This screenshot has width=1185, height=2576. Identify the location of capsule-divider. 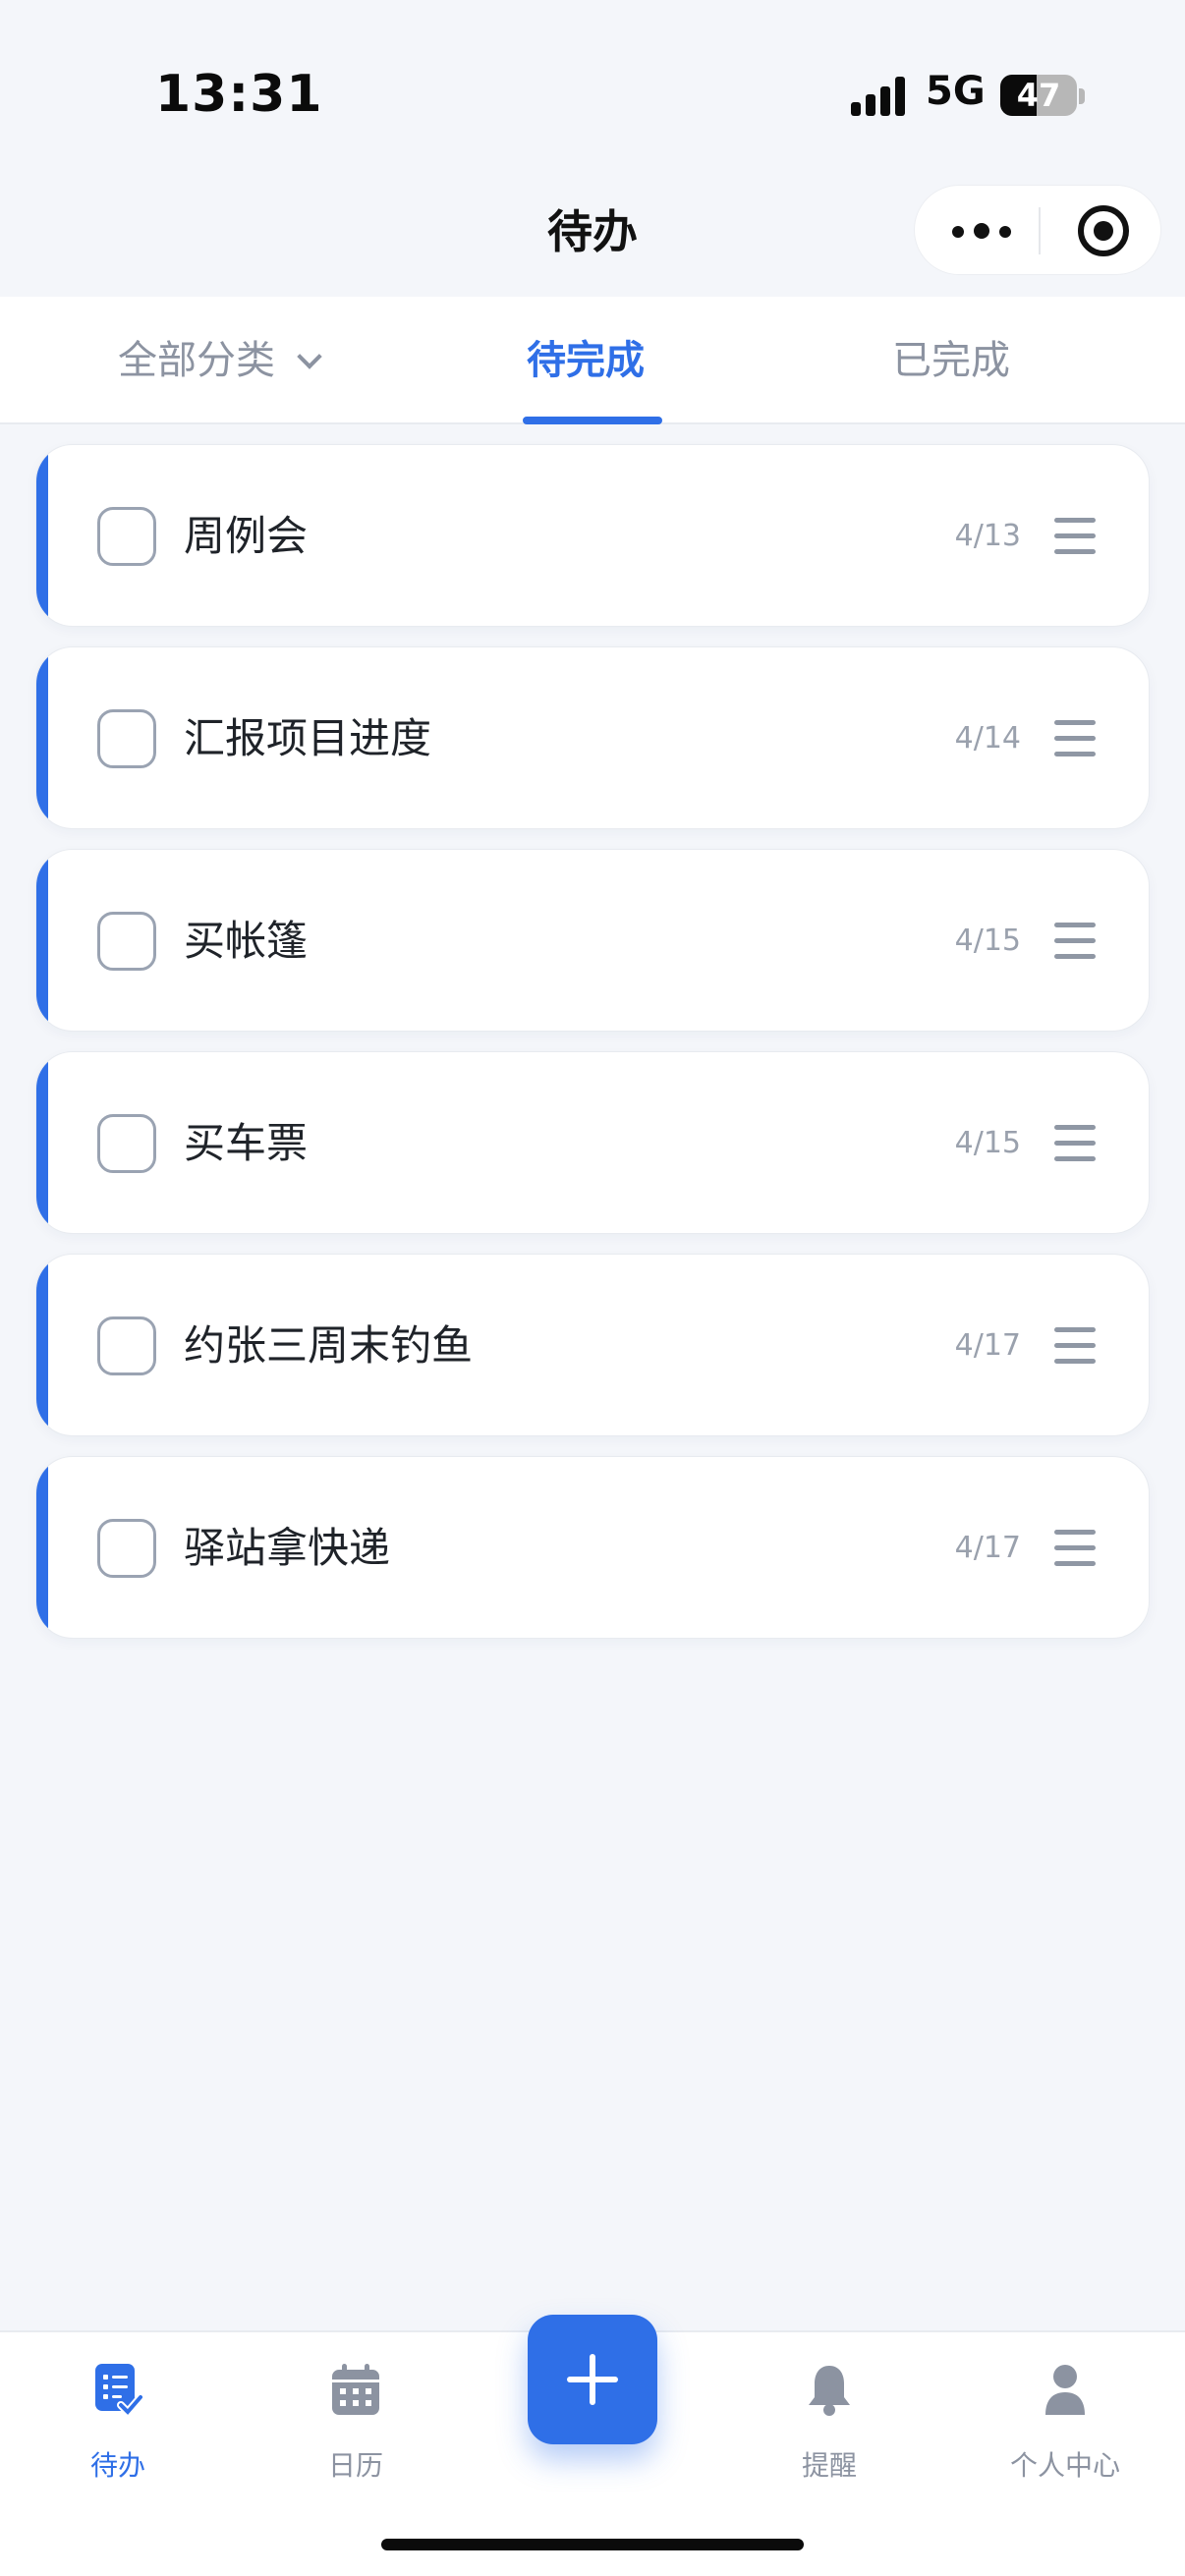
(1040, 230).